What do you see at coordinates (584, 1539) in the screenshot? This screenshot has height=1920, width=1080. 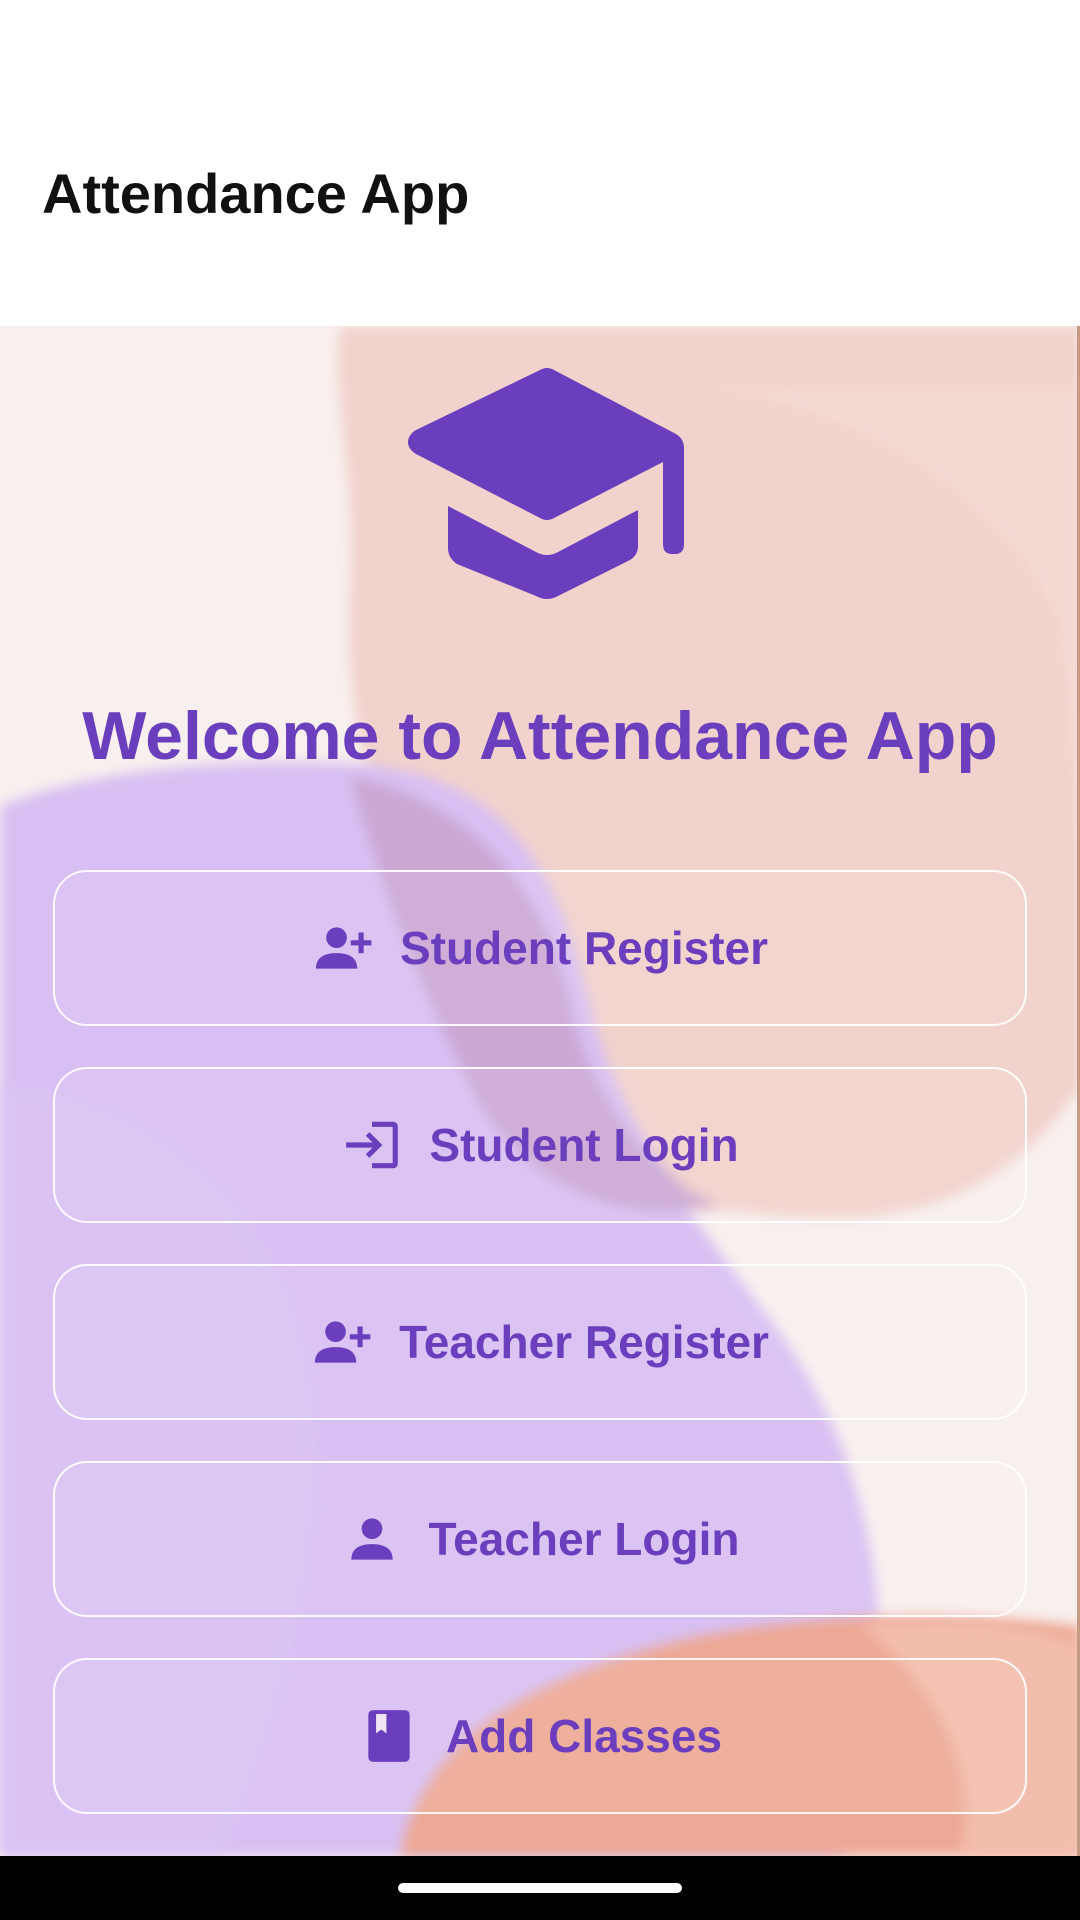 I see `teacher-login-label: Teacher Login` at bounding box center [584, 1539].